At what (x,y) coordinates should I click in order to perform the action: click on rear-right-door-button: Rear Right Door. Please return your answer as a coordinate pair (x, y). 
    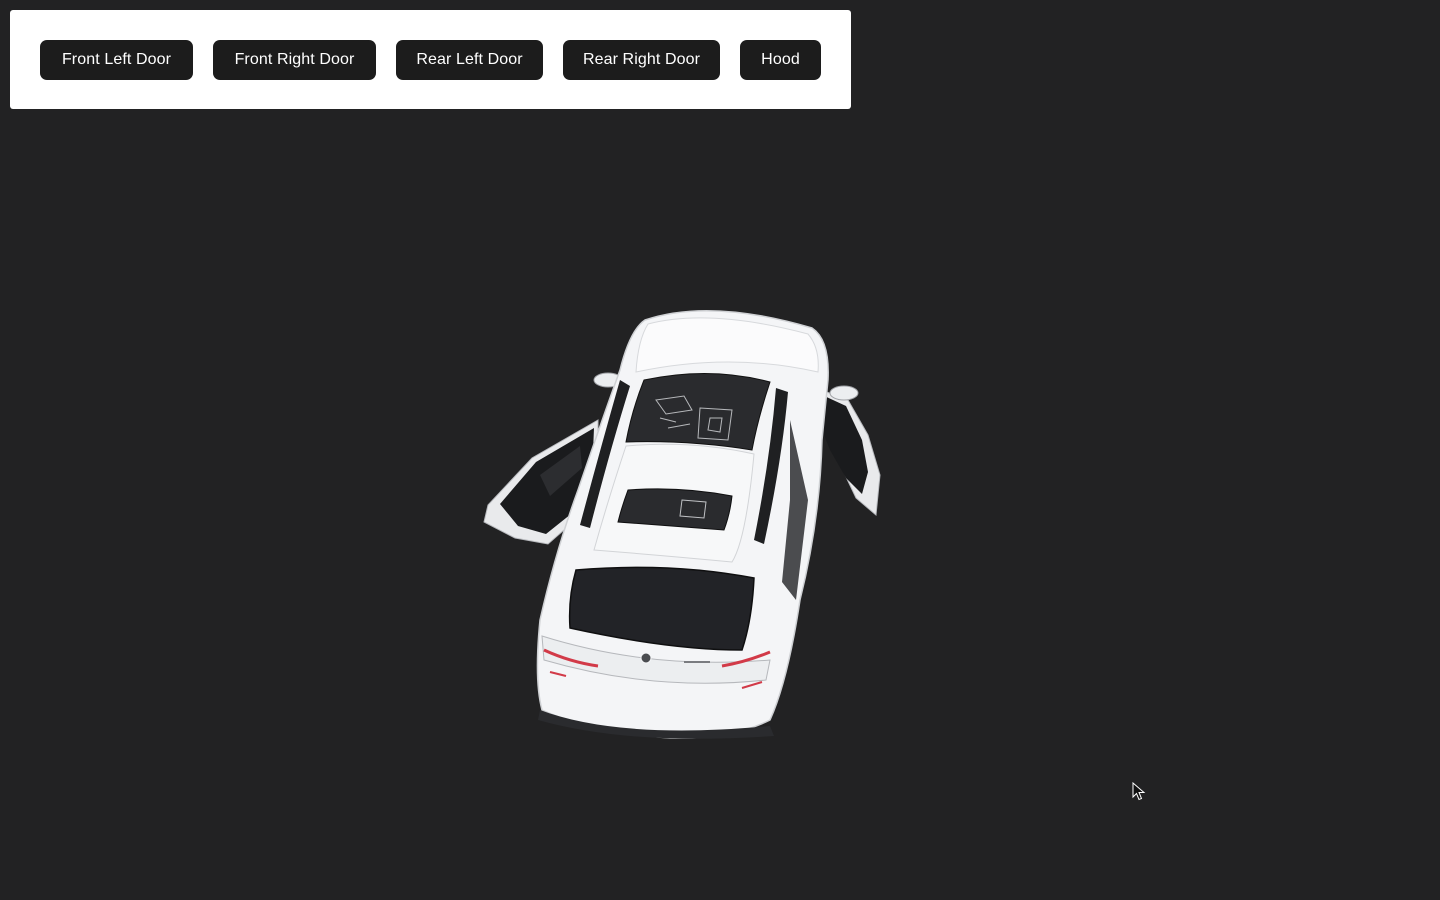
    Looking at the image, I should click on (641, 60).